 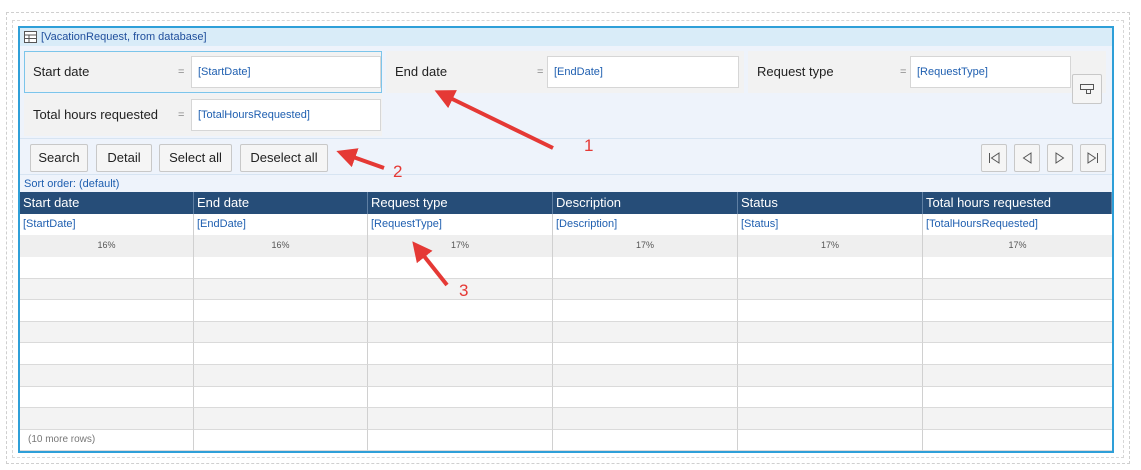 I want to click on detail-button: Detail, so click(x=124, y=158).